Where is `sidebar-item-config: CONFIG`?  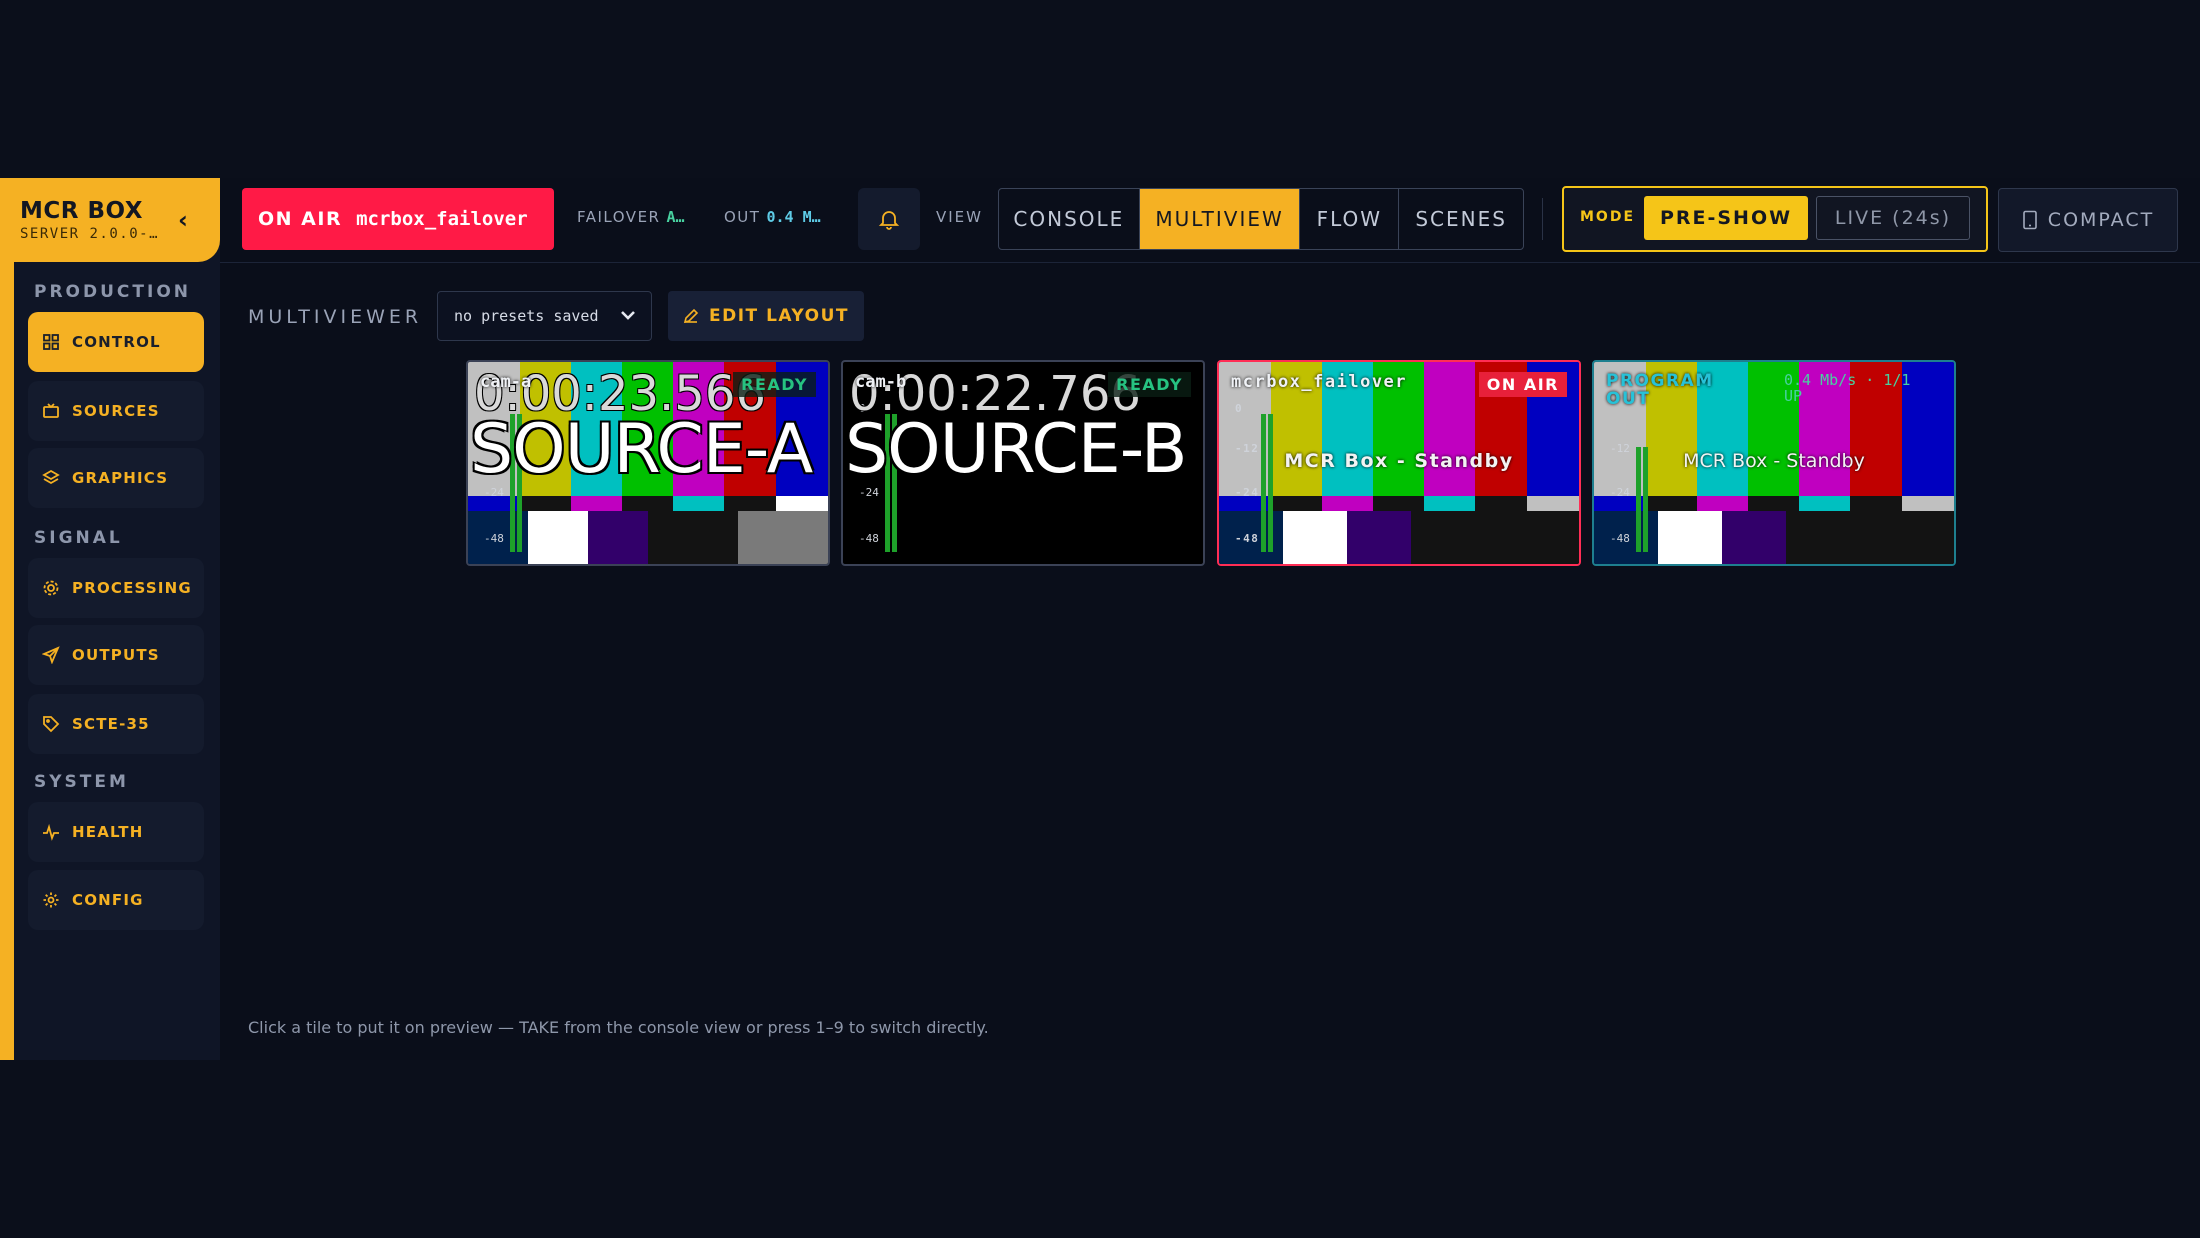 sidebar-item-config: CONFIG is located at coordinates (116, 900).